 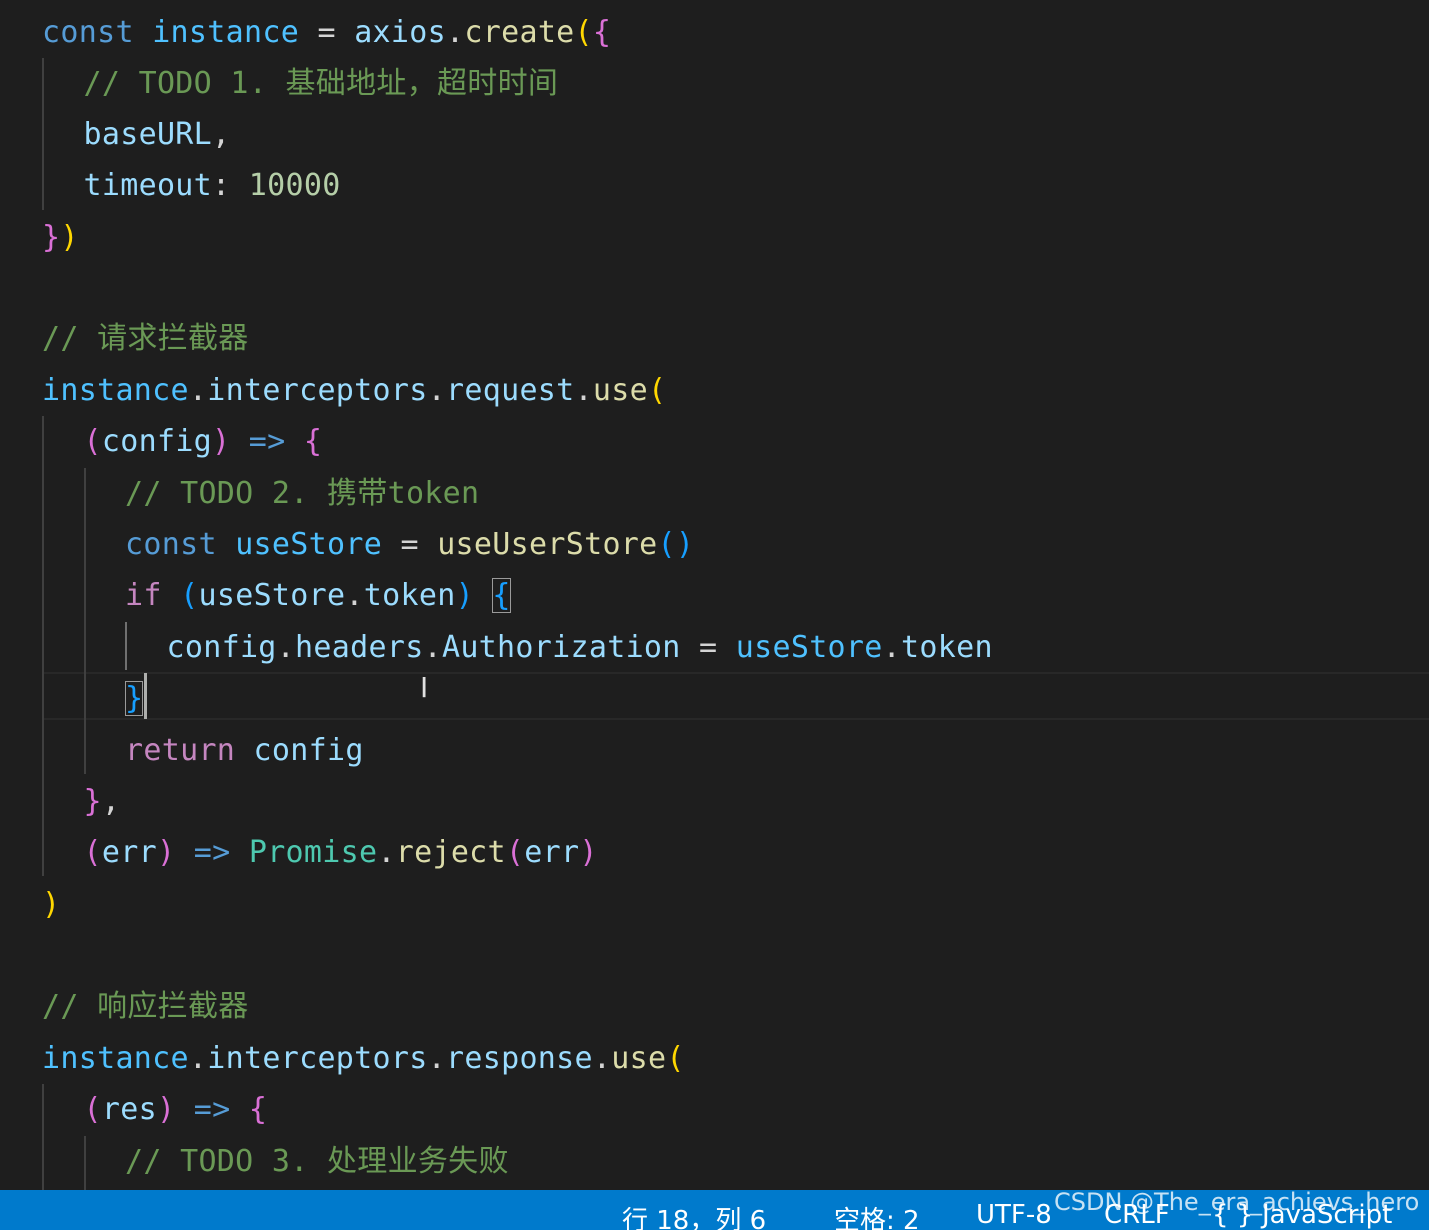 I want to click on code-token: Promise, so click(x=313, y=852).